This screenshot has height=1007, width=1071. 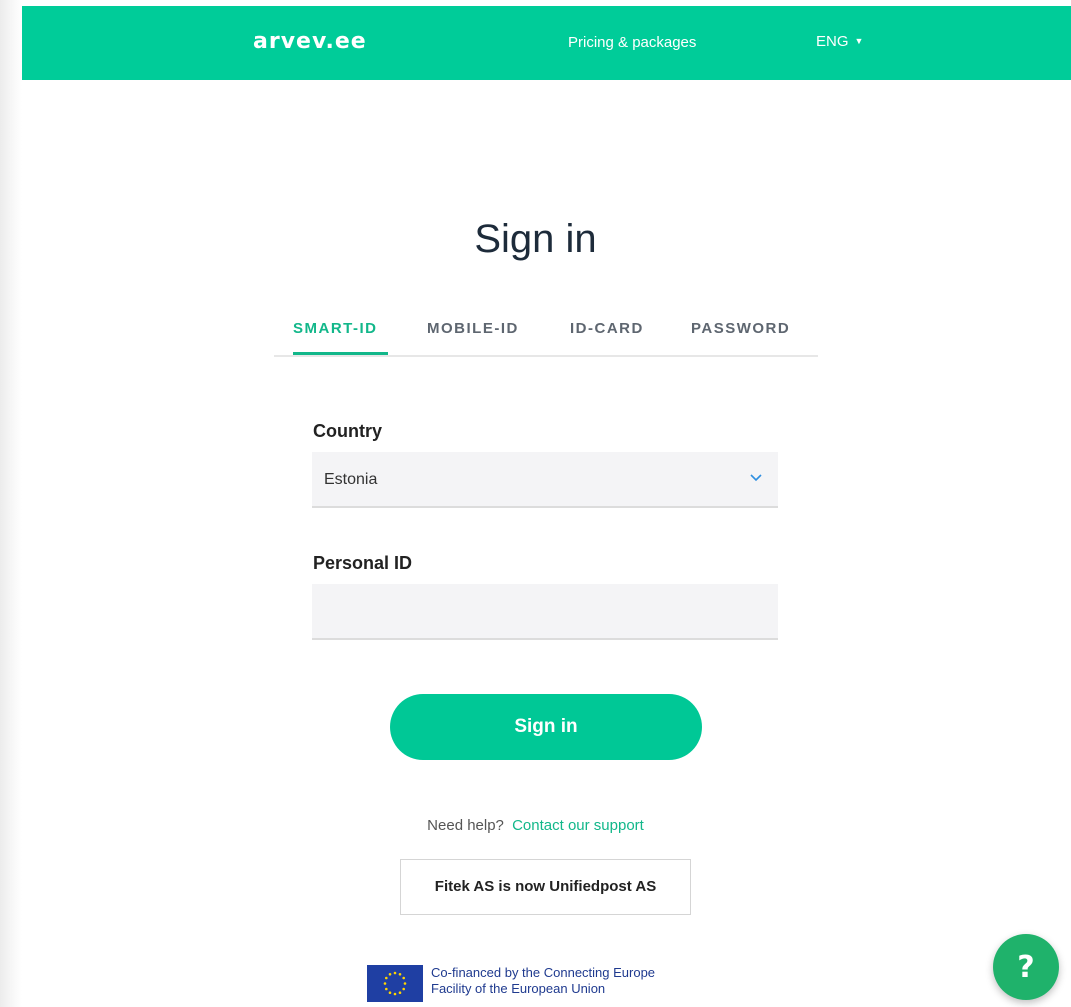 What do you see at coordinates (473, 336) in the screenshot?
I see `tab-mobile-id: MOBILE-ID` at bounding box center [473, 336].